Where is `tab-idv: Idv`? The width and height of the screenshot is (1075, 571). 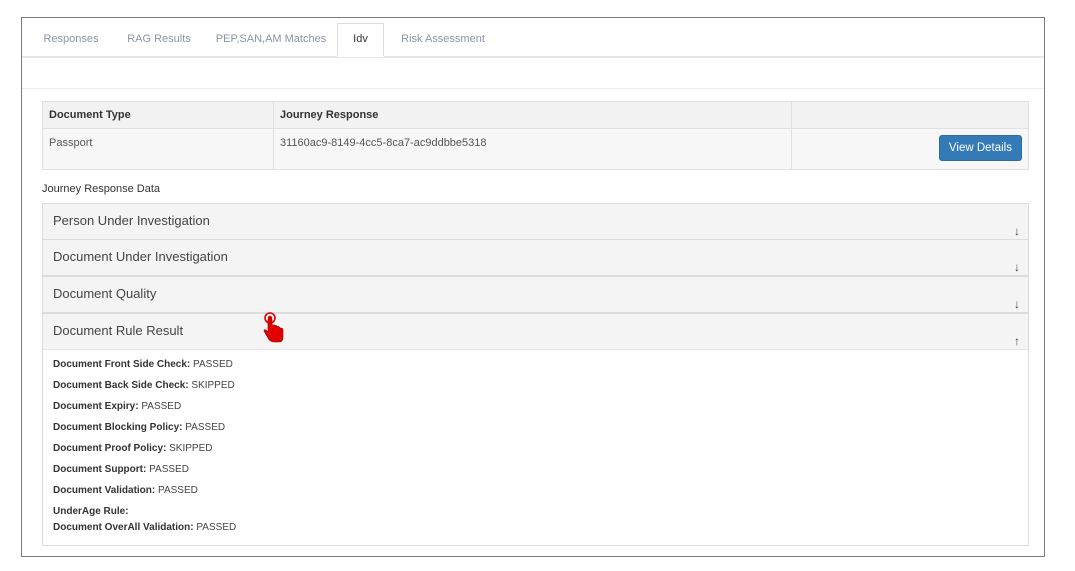
tab-idv: Idv is located at coordinates (360, 40).